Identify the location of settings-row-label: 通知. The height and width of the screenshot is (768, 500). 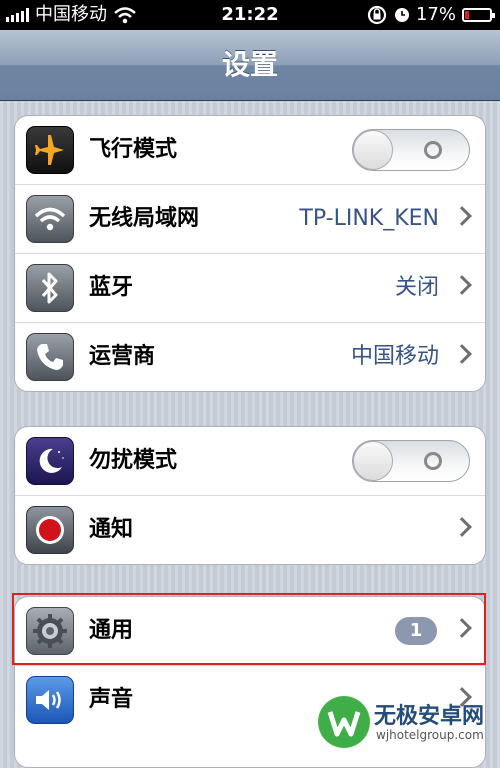
(111, 529).